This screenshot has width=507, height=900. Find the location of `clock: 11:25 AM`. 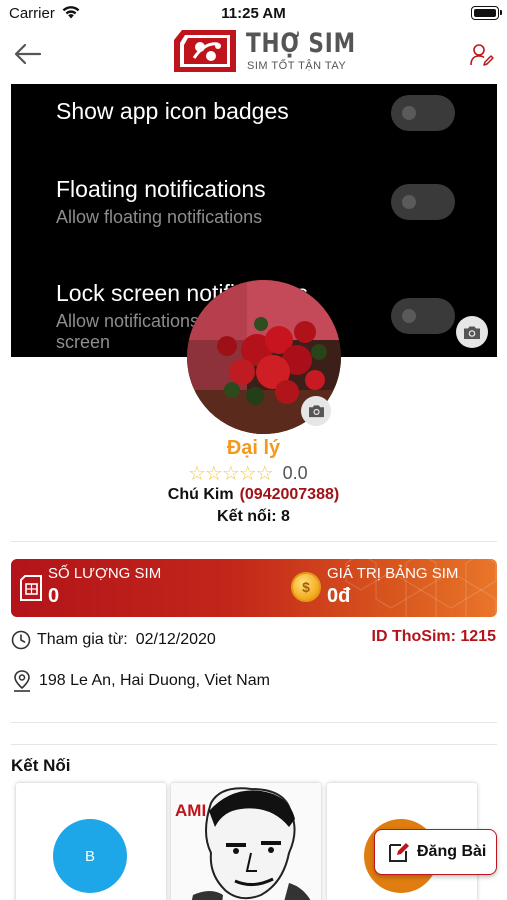

clock: 11:25 AM is located at coordinates (253, 13).